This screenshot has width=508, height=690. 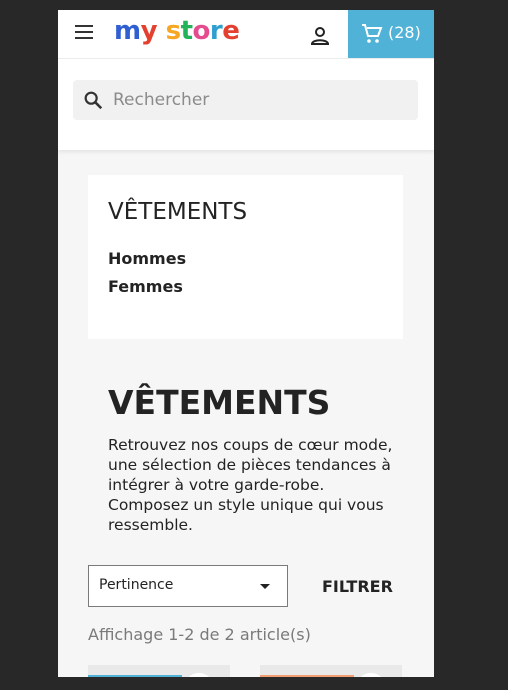 I want to click on sort-select: Pertinence, so click(x=188, y=586).